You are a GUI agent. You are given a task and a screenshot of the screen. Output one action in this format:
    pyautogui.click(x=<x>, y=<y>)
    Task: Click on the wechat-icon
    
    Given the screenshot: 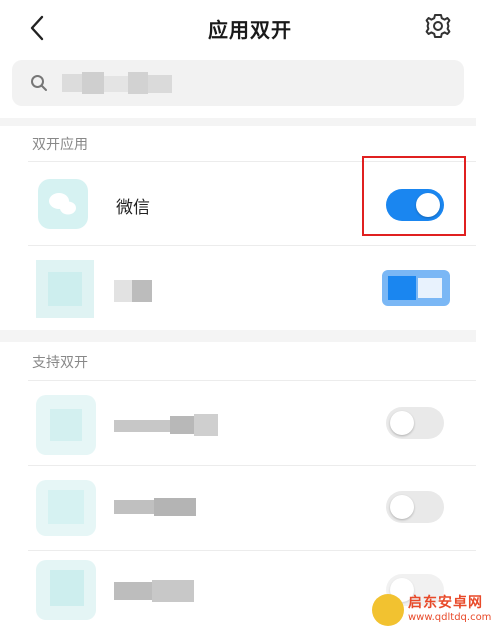 What is the action you would take?
    pyautogui.click(x=62, y=204)
    